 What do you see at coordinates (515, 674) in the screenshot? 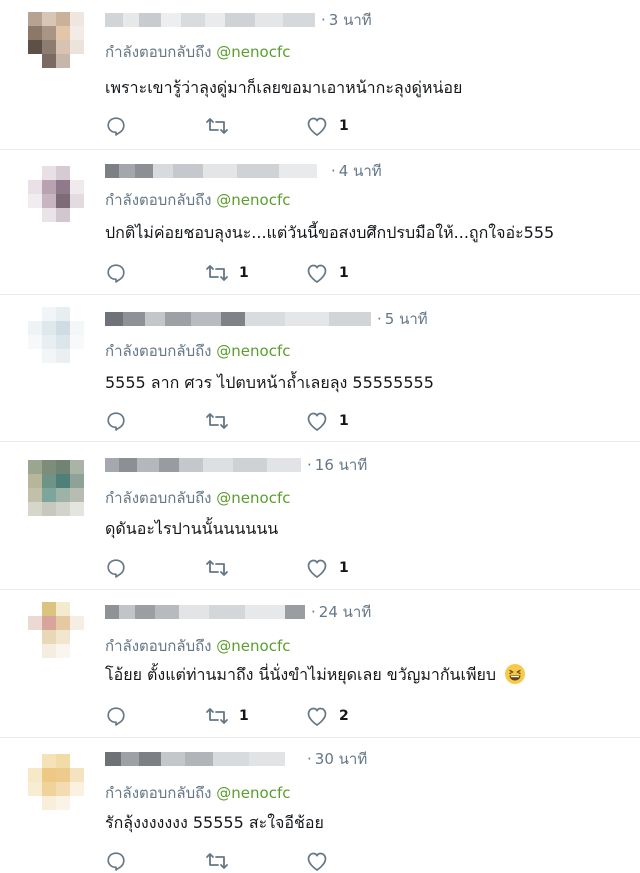
I see `grinning-squinting-face-emoji` at bounding box center [515, 674].